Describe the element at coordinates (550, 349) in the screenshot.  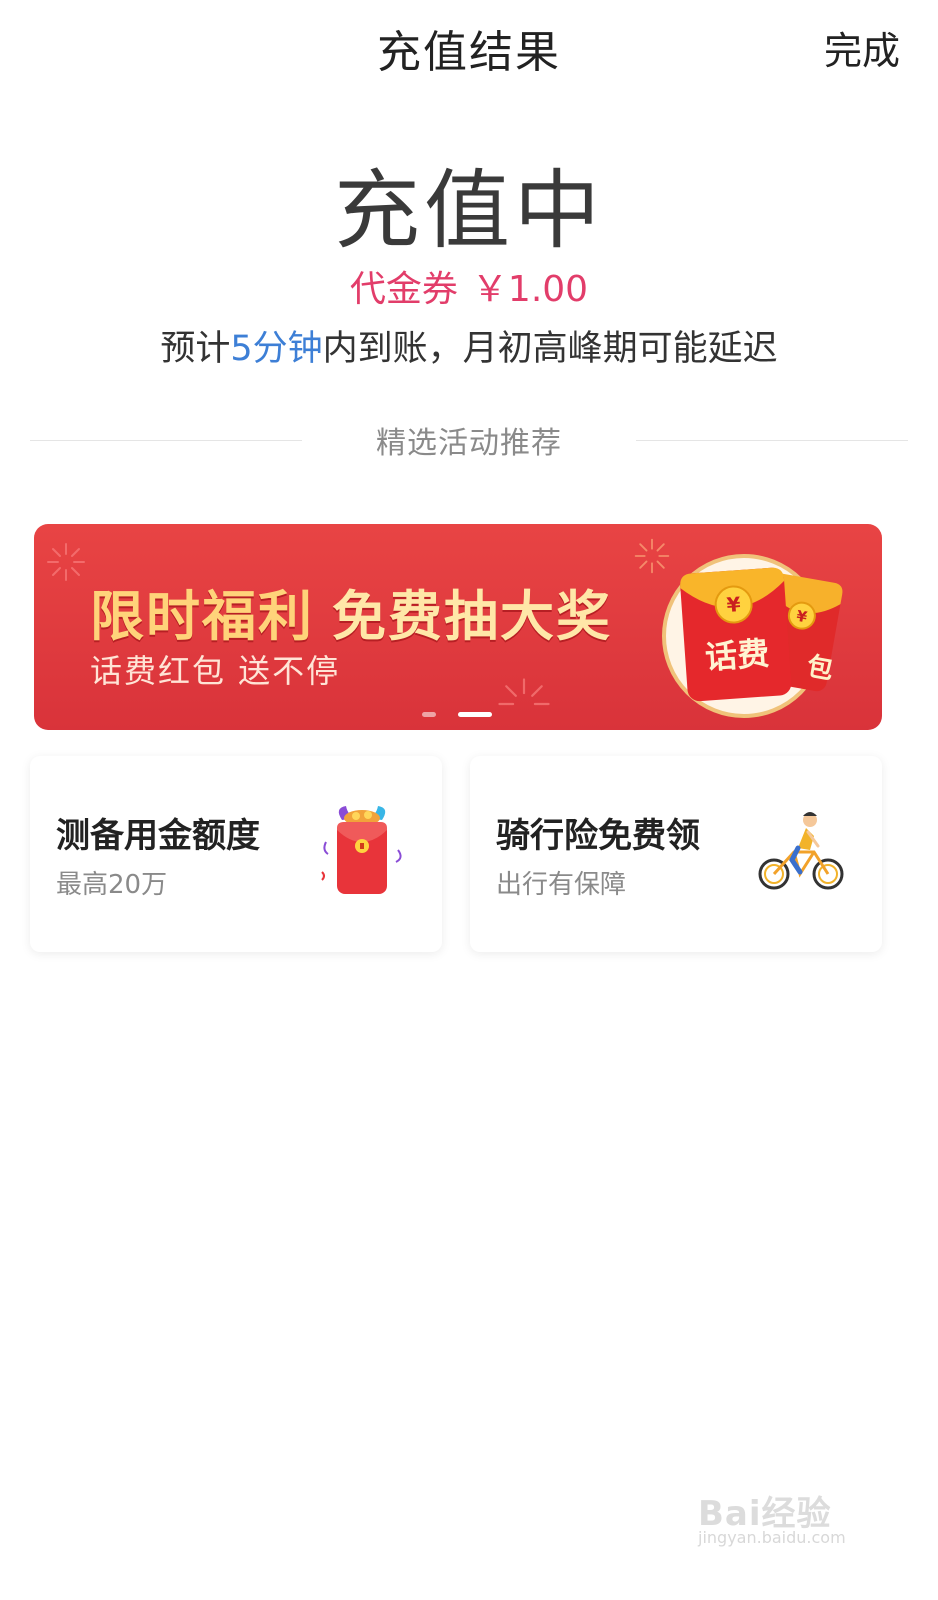
I see `eta-suffix: 内到账，月初高峰期可能延迟` at that location.